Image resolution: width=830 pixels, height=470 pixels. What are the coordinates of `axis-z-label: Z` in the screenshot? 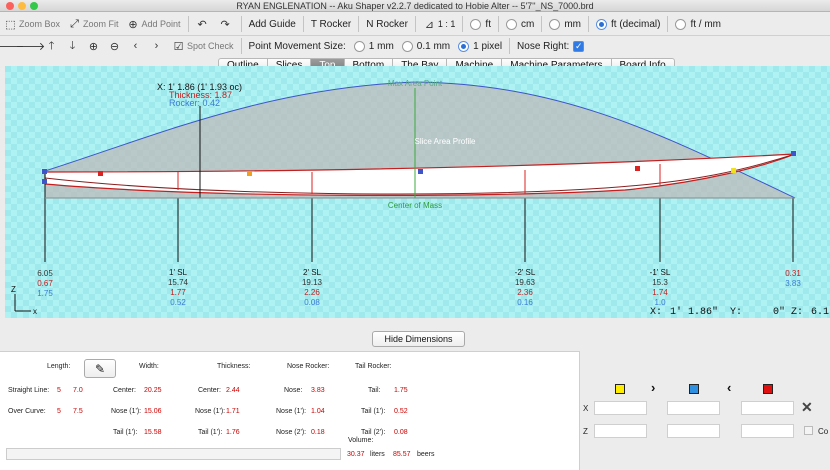 It's located at (13, 289).